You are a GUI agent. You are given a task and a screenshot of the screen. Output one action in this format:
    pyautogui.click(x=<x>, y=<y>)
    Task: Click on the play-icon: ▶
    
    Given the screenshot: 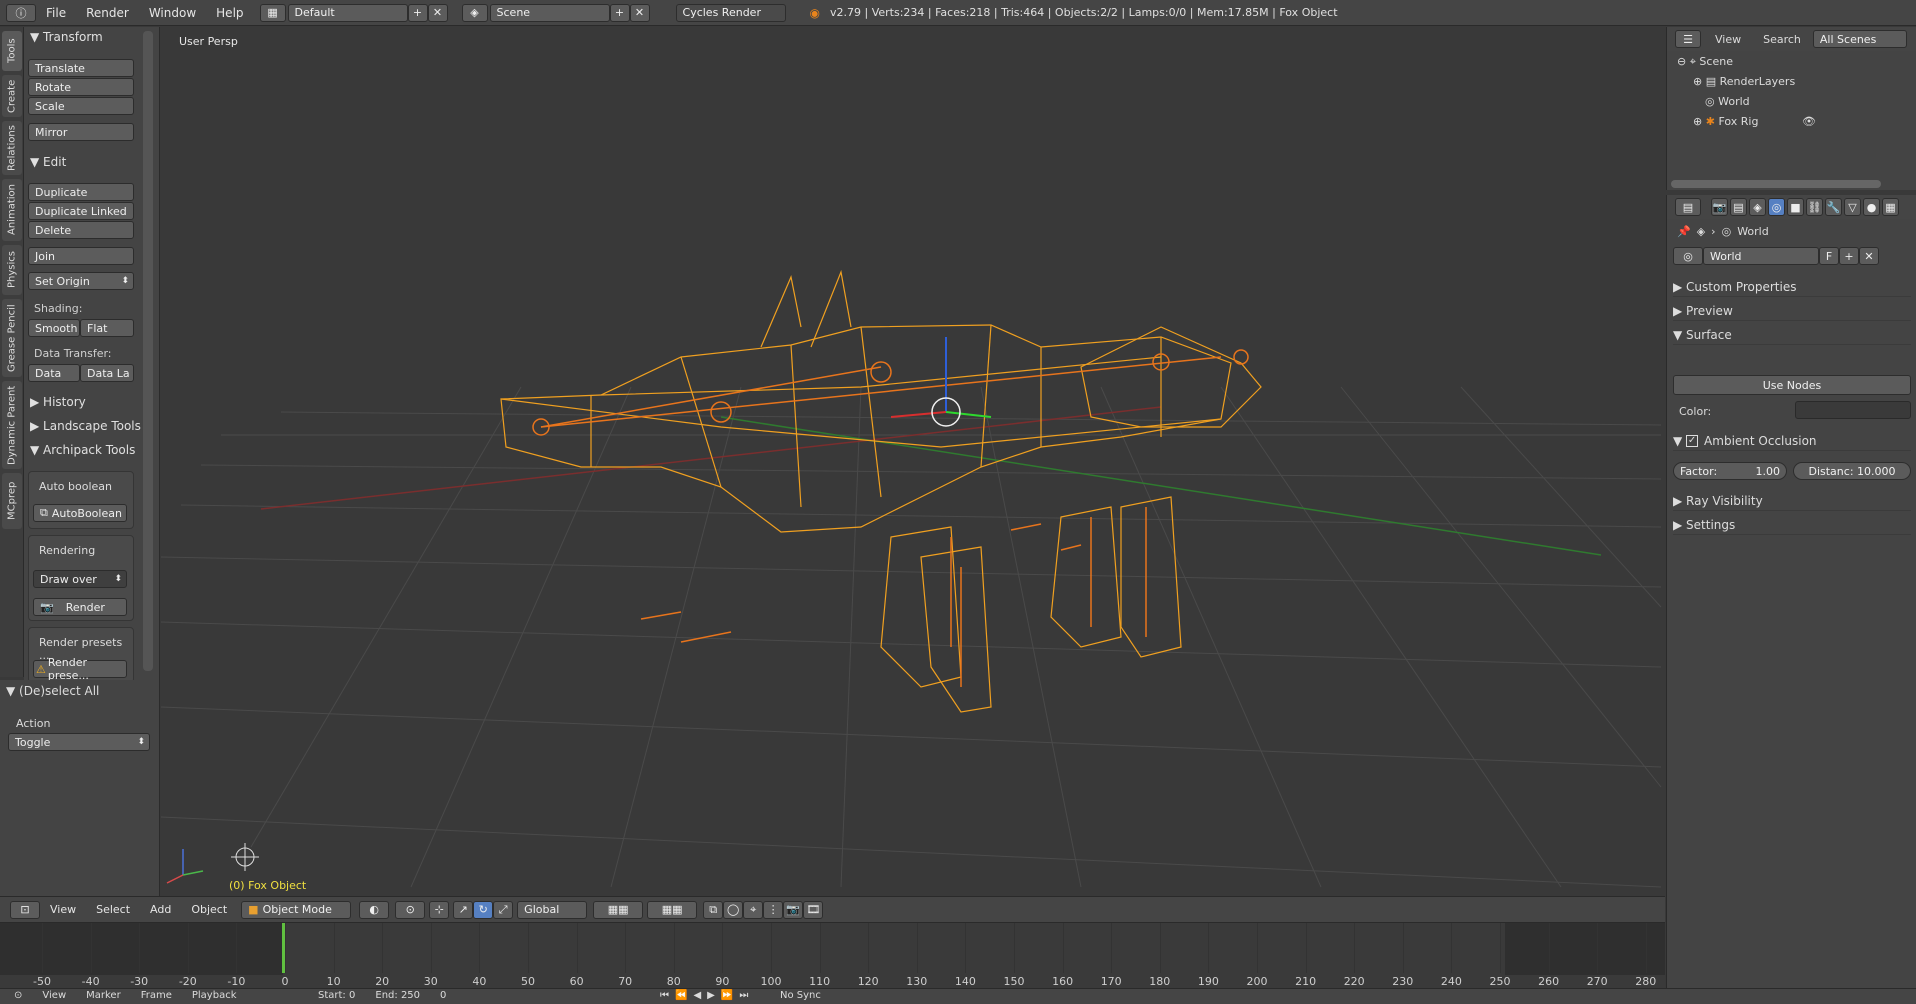 What is the action you would take?
    pyautogui.click(x=711, y=995)
    